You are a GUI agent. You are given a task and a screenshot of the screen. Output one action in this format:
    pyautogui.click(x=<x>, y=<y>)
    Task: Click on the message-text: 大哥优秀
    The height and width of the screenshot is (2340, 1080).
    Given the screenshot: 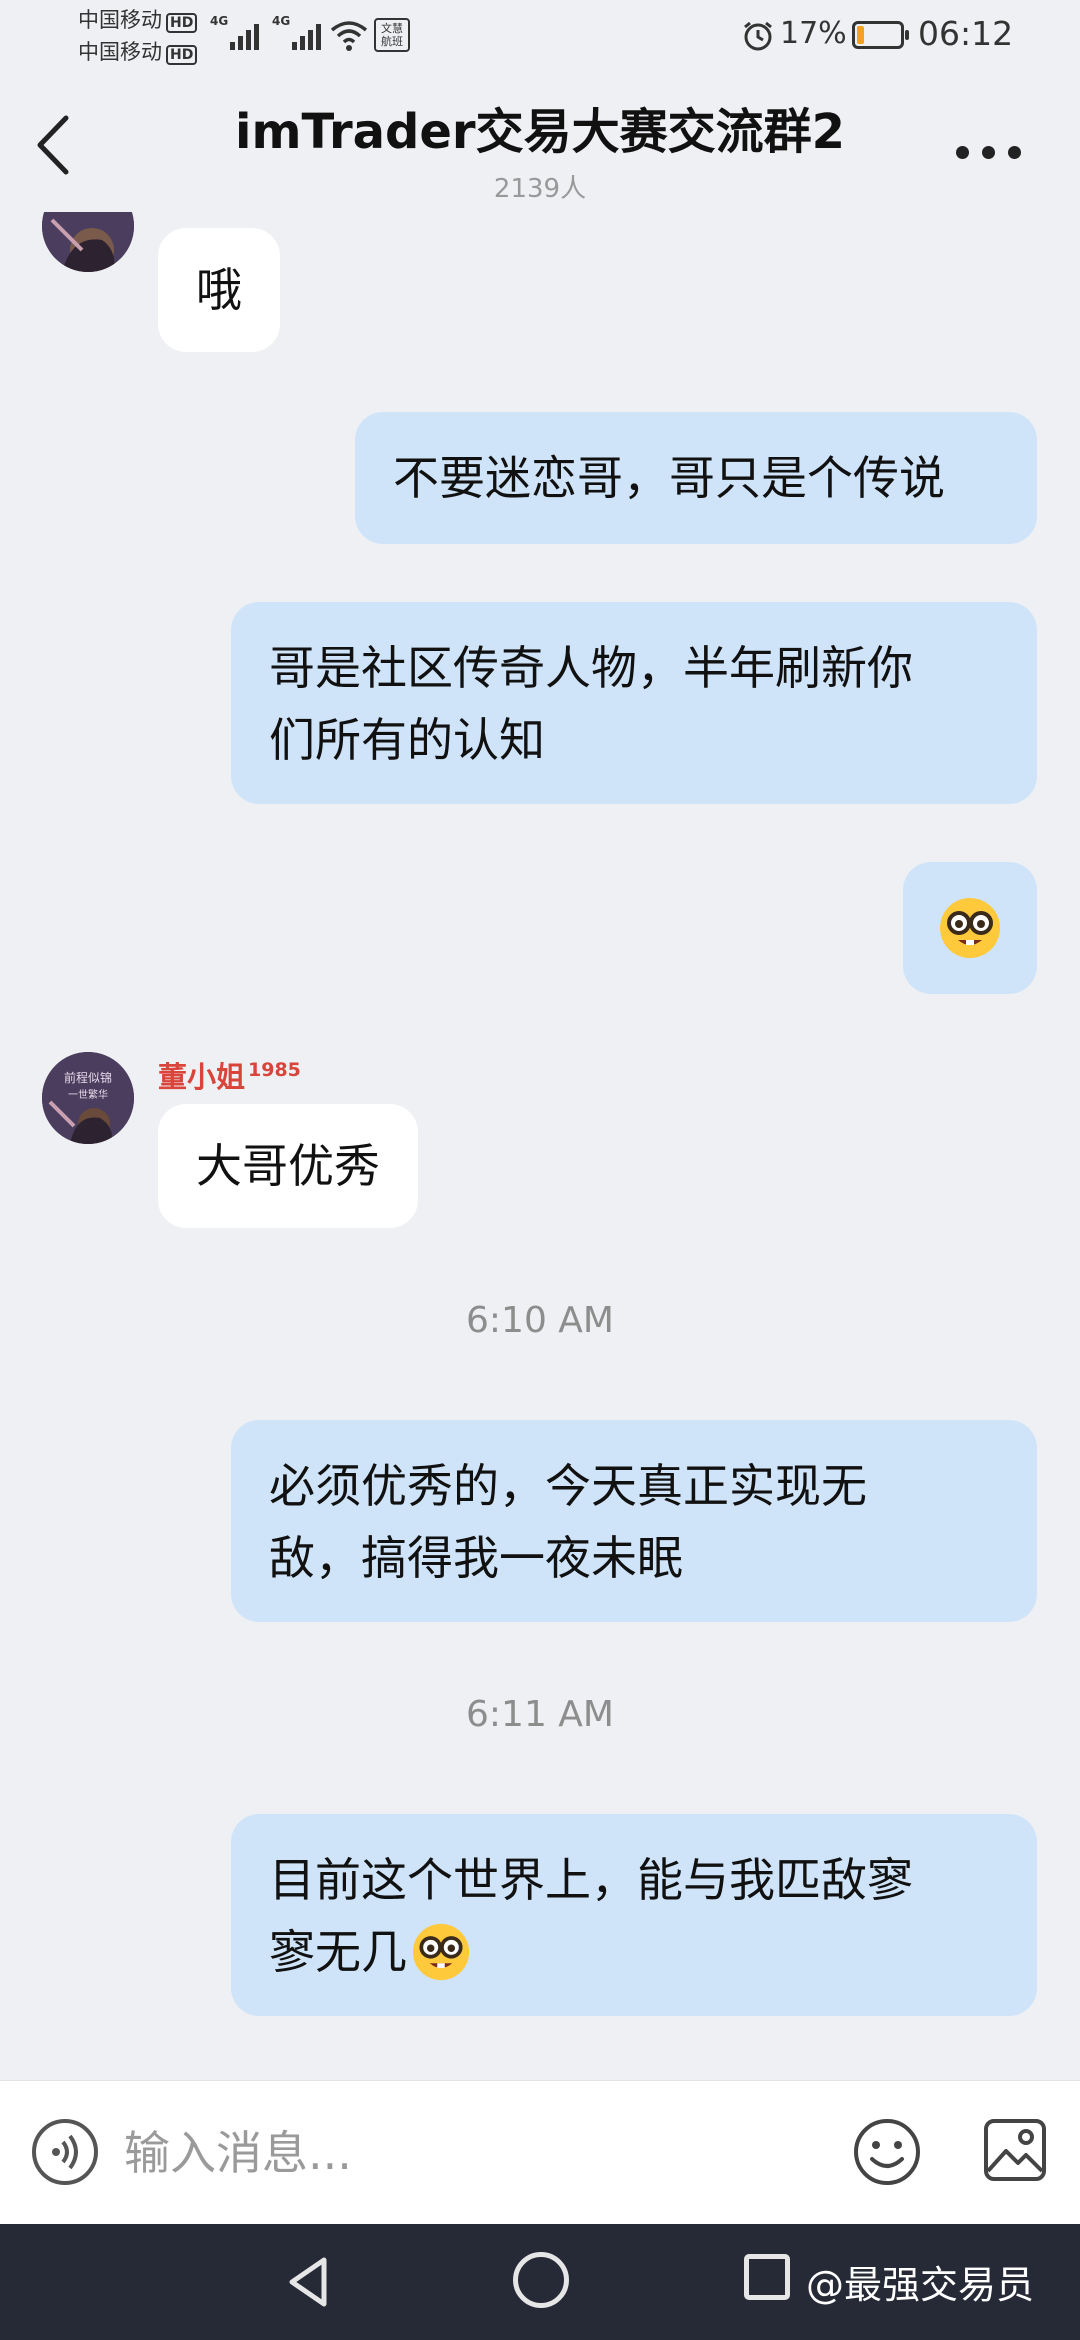 What is the action you would take?
    pyautogui.click(x=288, y=1166)
    